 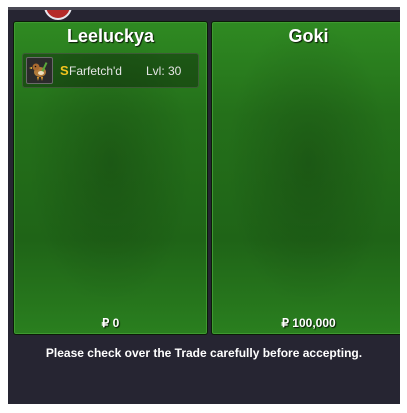 What do you see at coordinates (59, 15) in the screenshot?
I see `pokeball-icon` at bounding box center [59, 15].